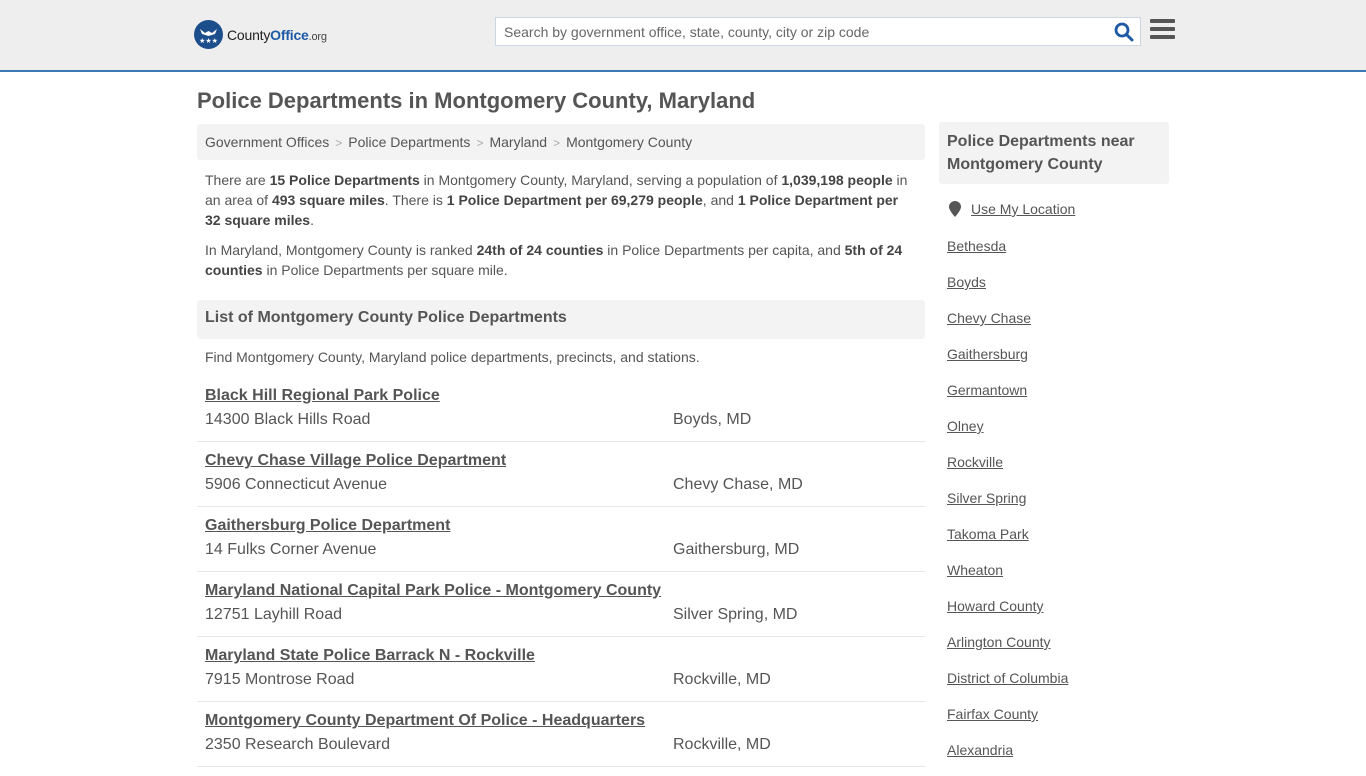 The image size is (1366, 776). I want to click on department-name-link: Chevy Chase Village Police Department, so click(355, 461).